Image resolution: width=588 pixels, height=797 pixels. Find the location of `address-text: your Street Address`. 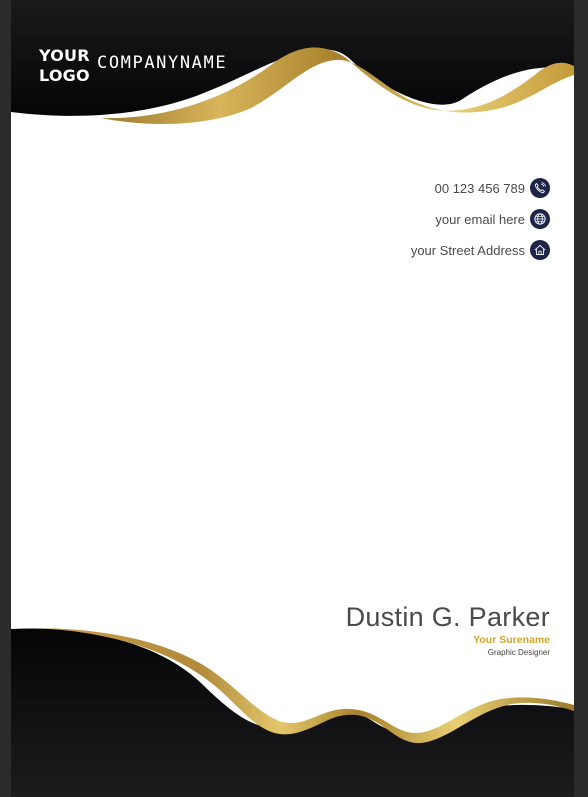

address-text: your Street Address is located at coordinates (467, 250).